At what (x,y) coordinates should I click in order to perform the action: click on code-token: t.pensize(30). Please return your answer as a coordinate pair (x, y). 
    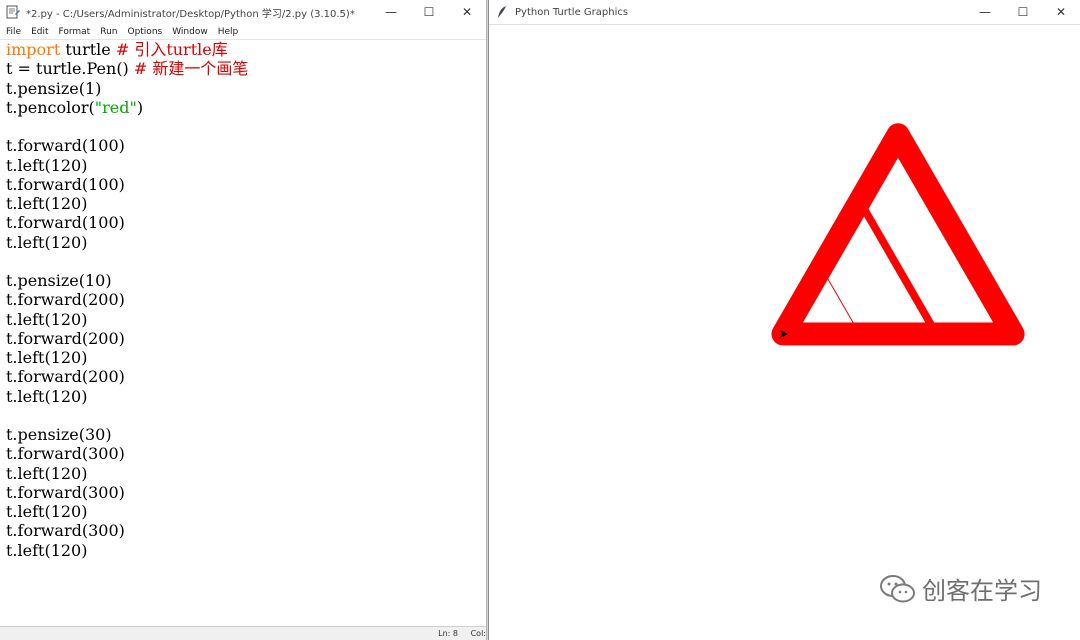
    Looking at the image, I should click on (59, 434).